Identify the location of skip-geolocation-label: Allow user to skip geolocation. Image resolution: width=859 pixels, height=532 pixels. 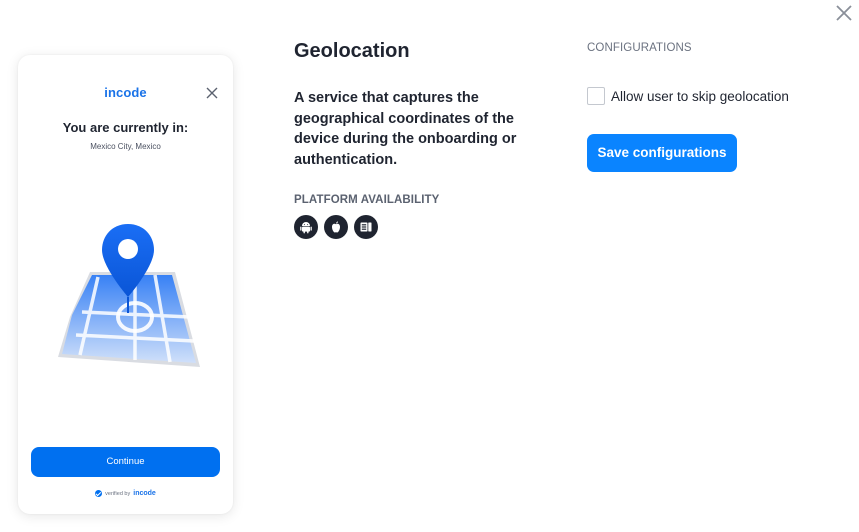
(700, 96).